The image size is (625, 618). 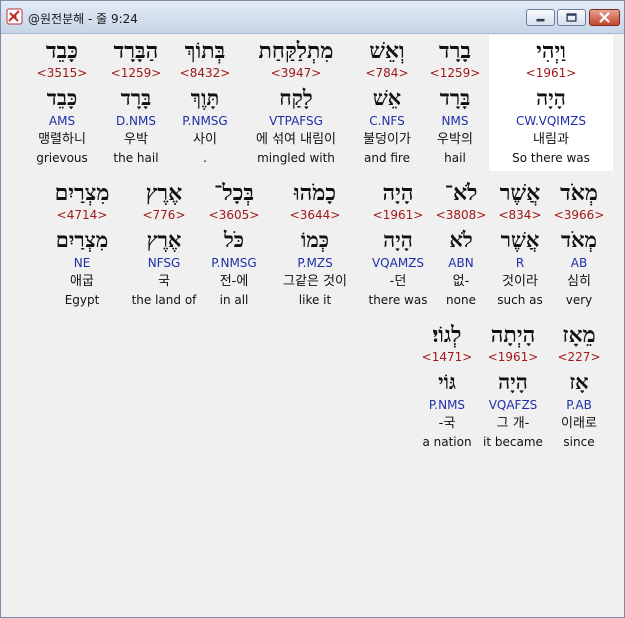 What do you see at coordinates (62, 51) in the screenshot?
I see `hebrew-word: כָּבֵד` at bounding box center [62, 51].